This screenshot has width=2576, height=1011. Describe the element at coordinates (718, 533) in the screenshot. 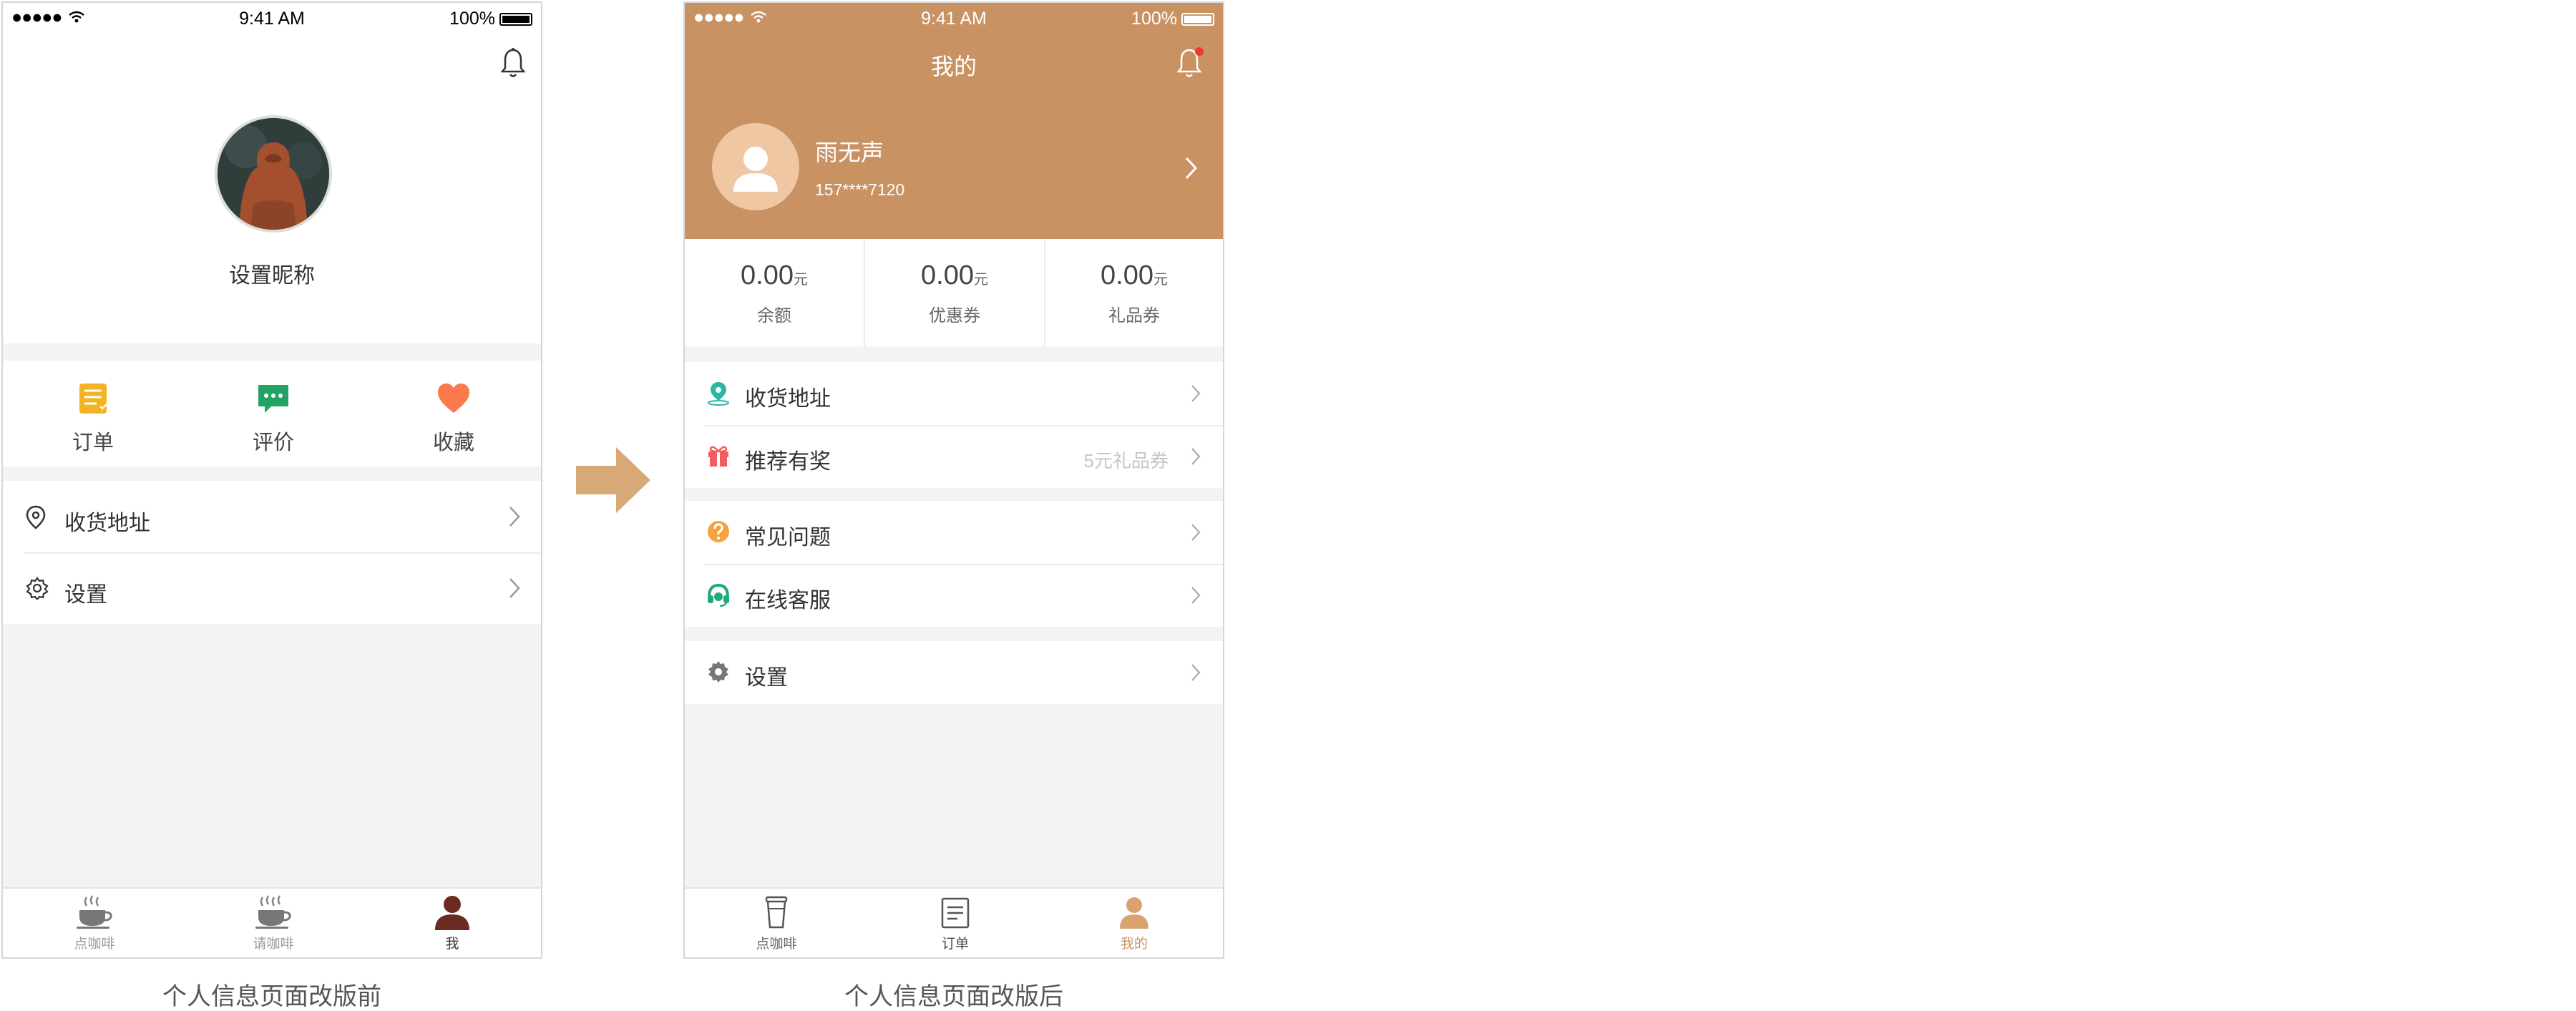

I see `question-icon` at that location.